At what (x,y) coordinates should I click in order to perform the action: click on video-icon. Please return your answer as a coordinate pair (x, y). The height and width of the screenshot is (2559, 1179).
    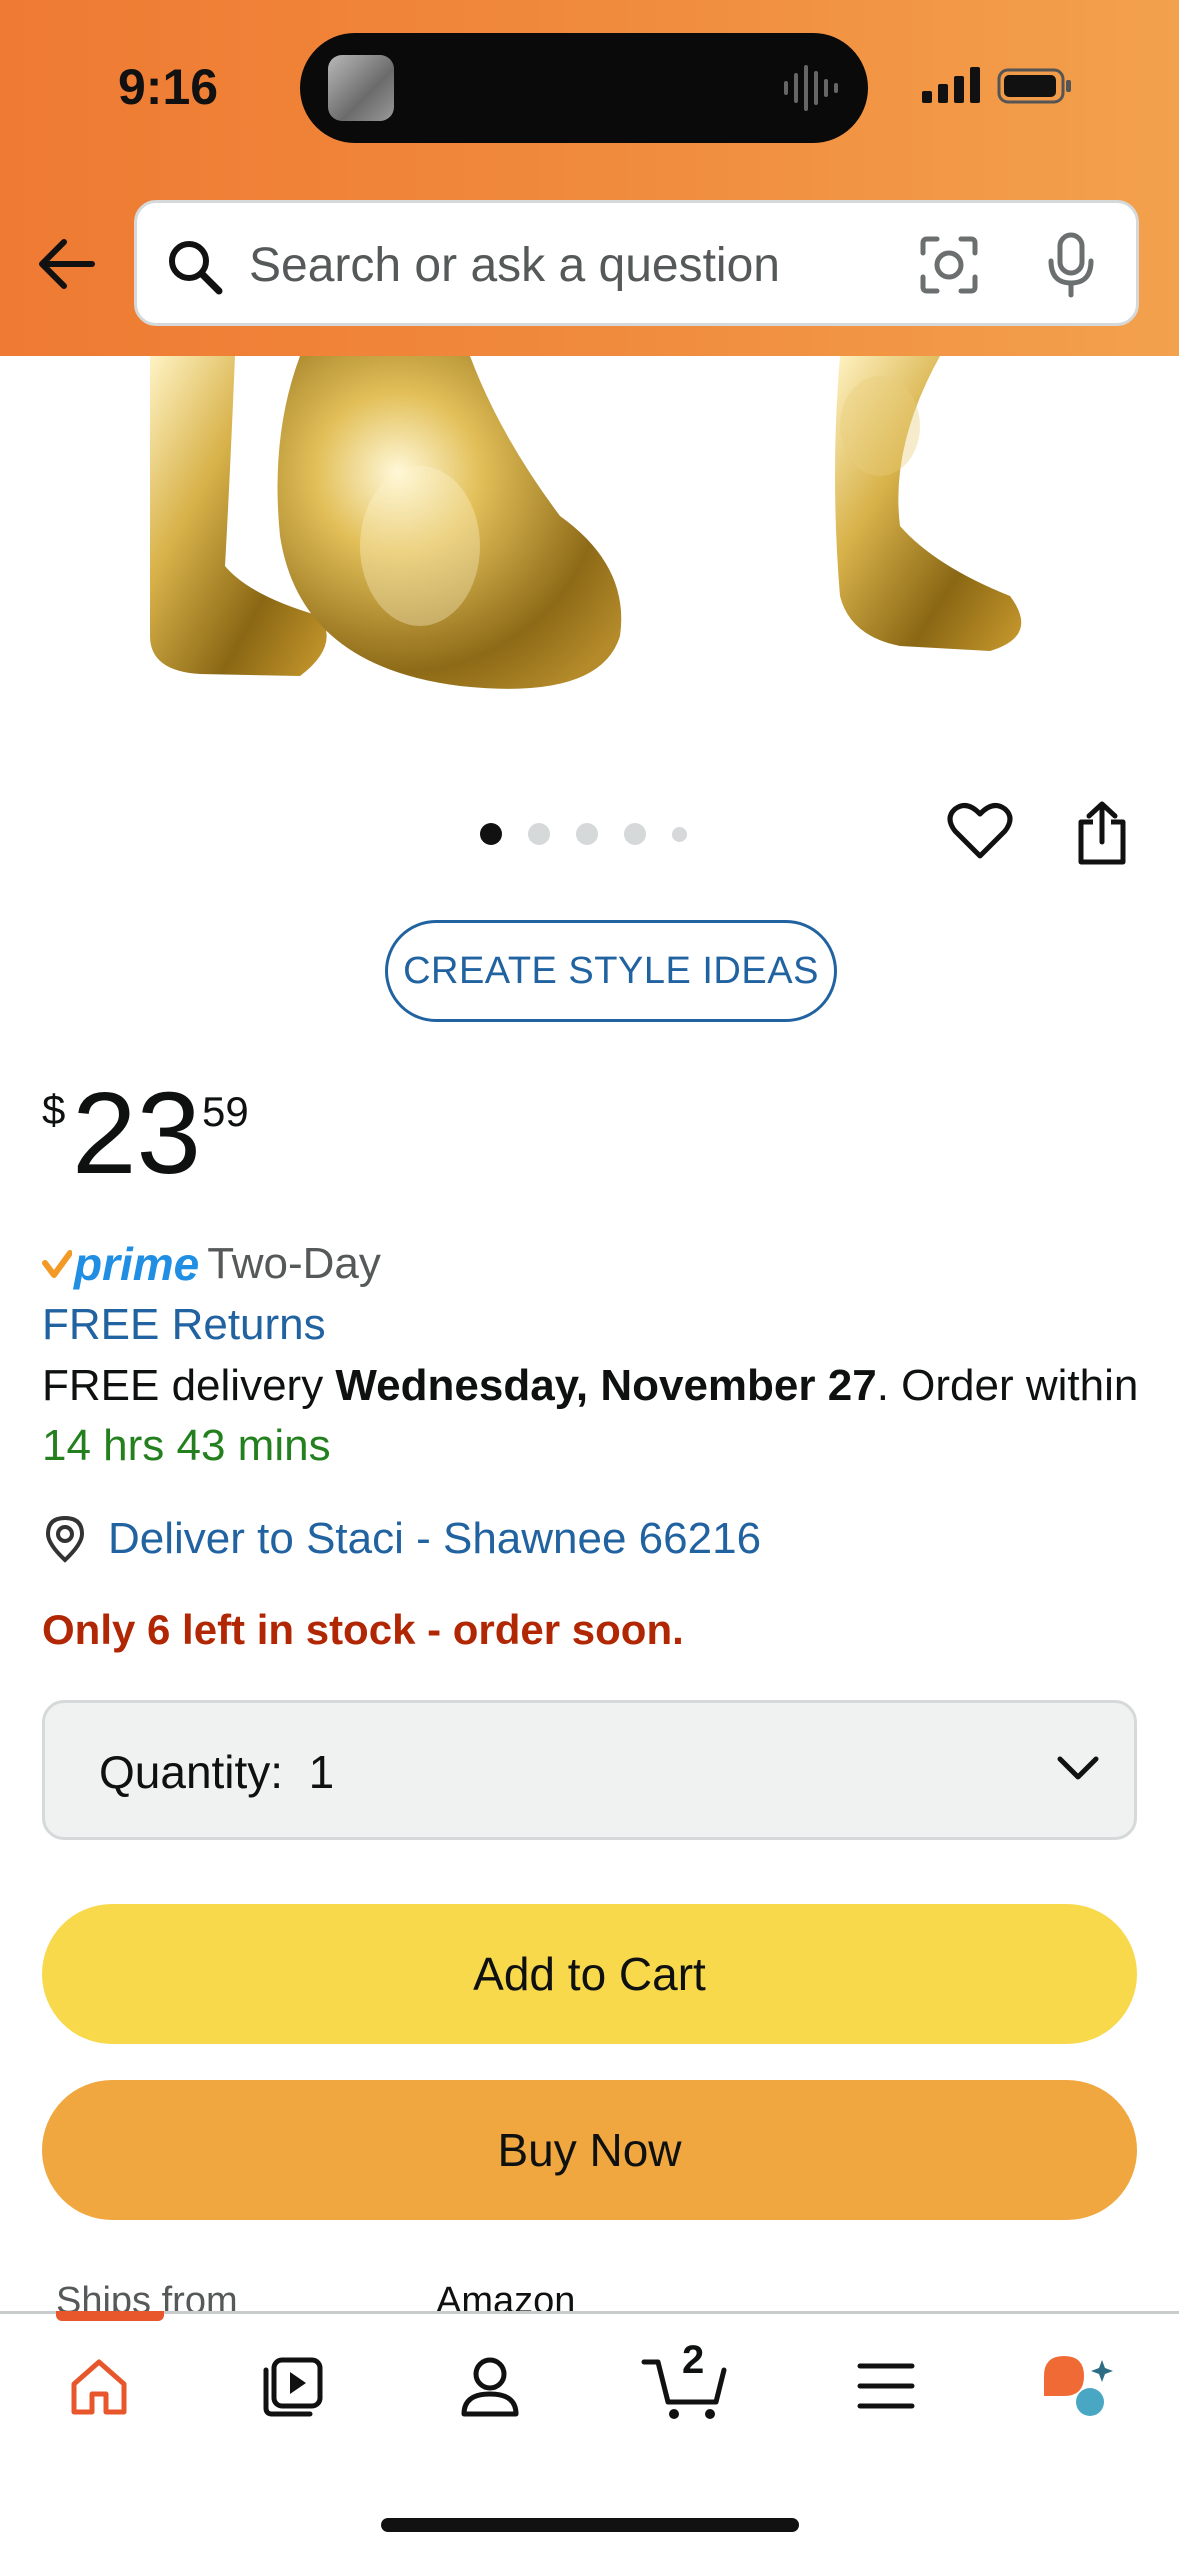
    Looking at the image, I should click on (293, 2387).